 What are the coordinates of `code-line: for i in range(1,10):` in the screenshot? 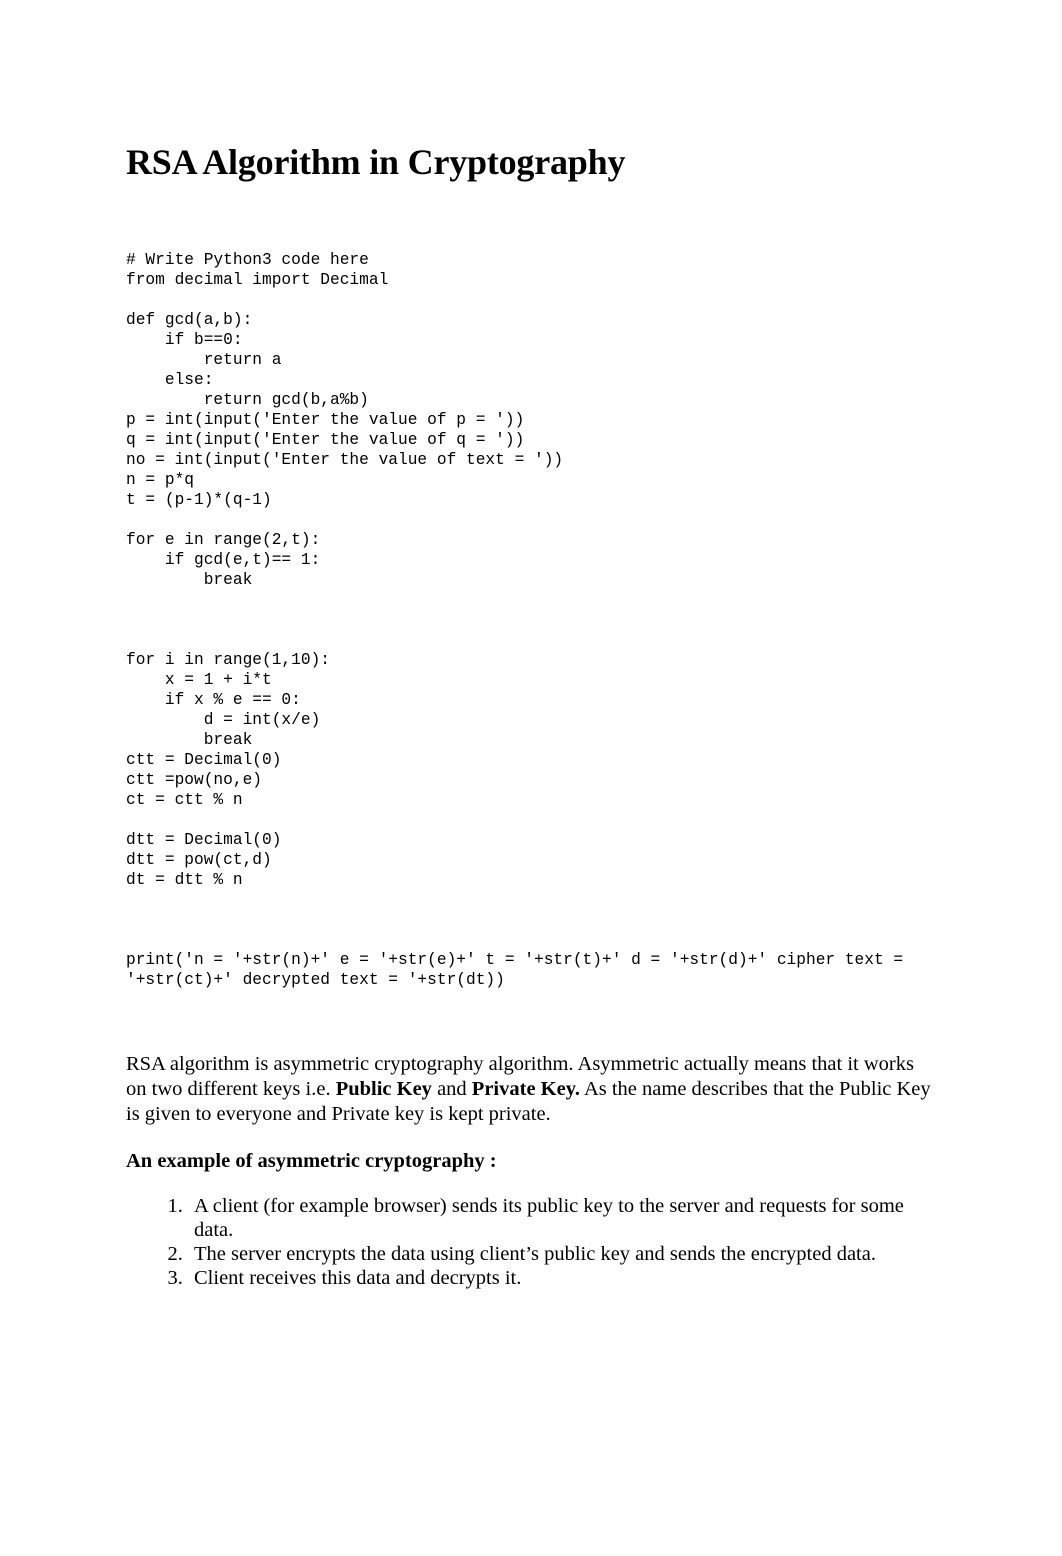 It's located at (228, 660).